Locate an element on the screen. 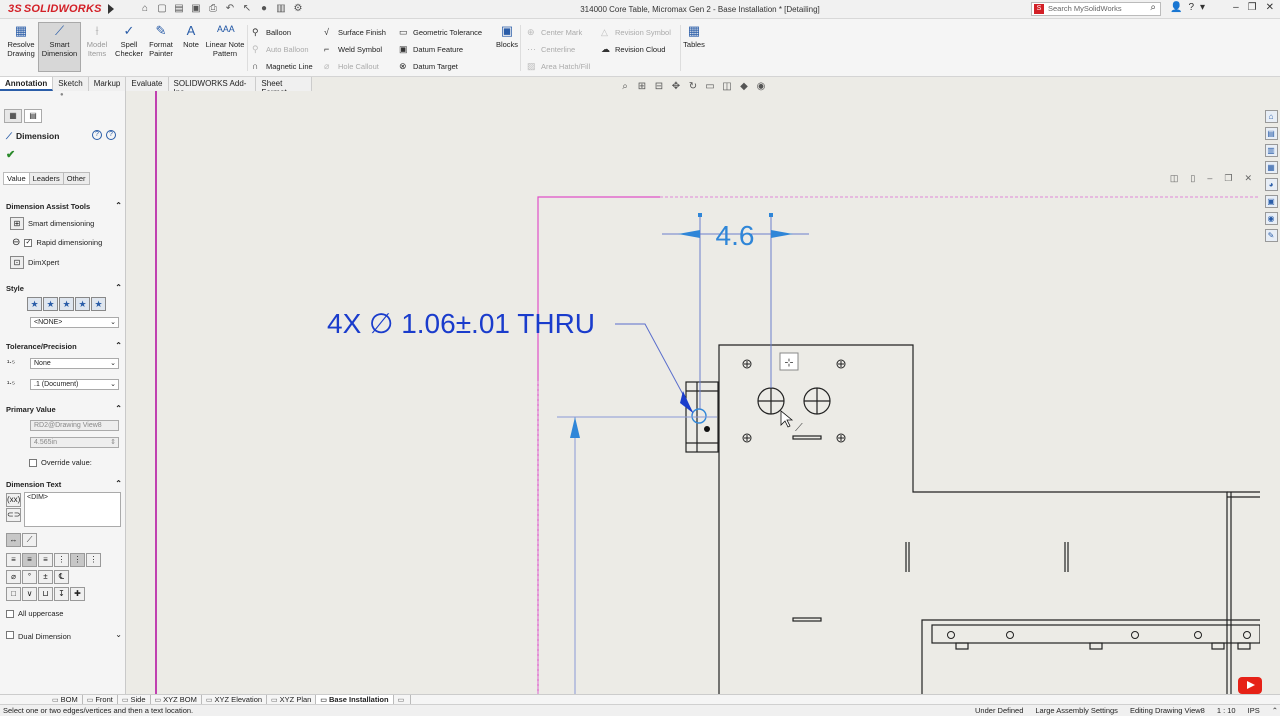 The height and width of the screenshot is (716, 1280). apply-style-icon: ★ is located at coordinates (34, 304).